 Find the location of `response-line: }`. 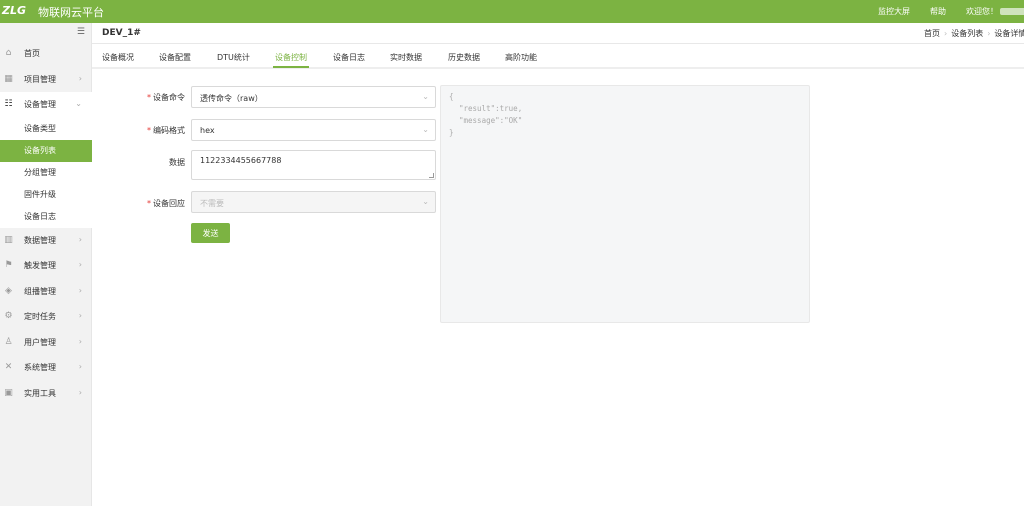

response-line: } is located at coordinates (451, 132).